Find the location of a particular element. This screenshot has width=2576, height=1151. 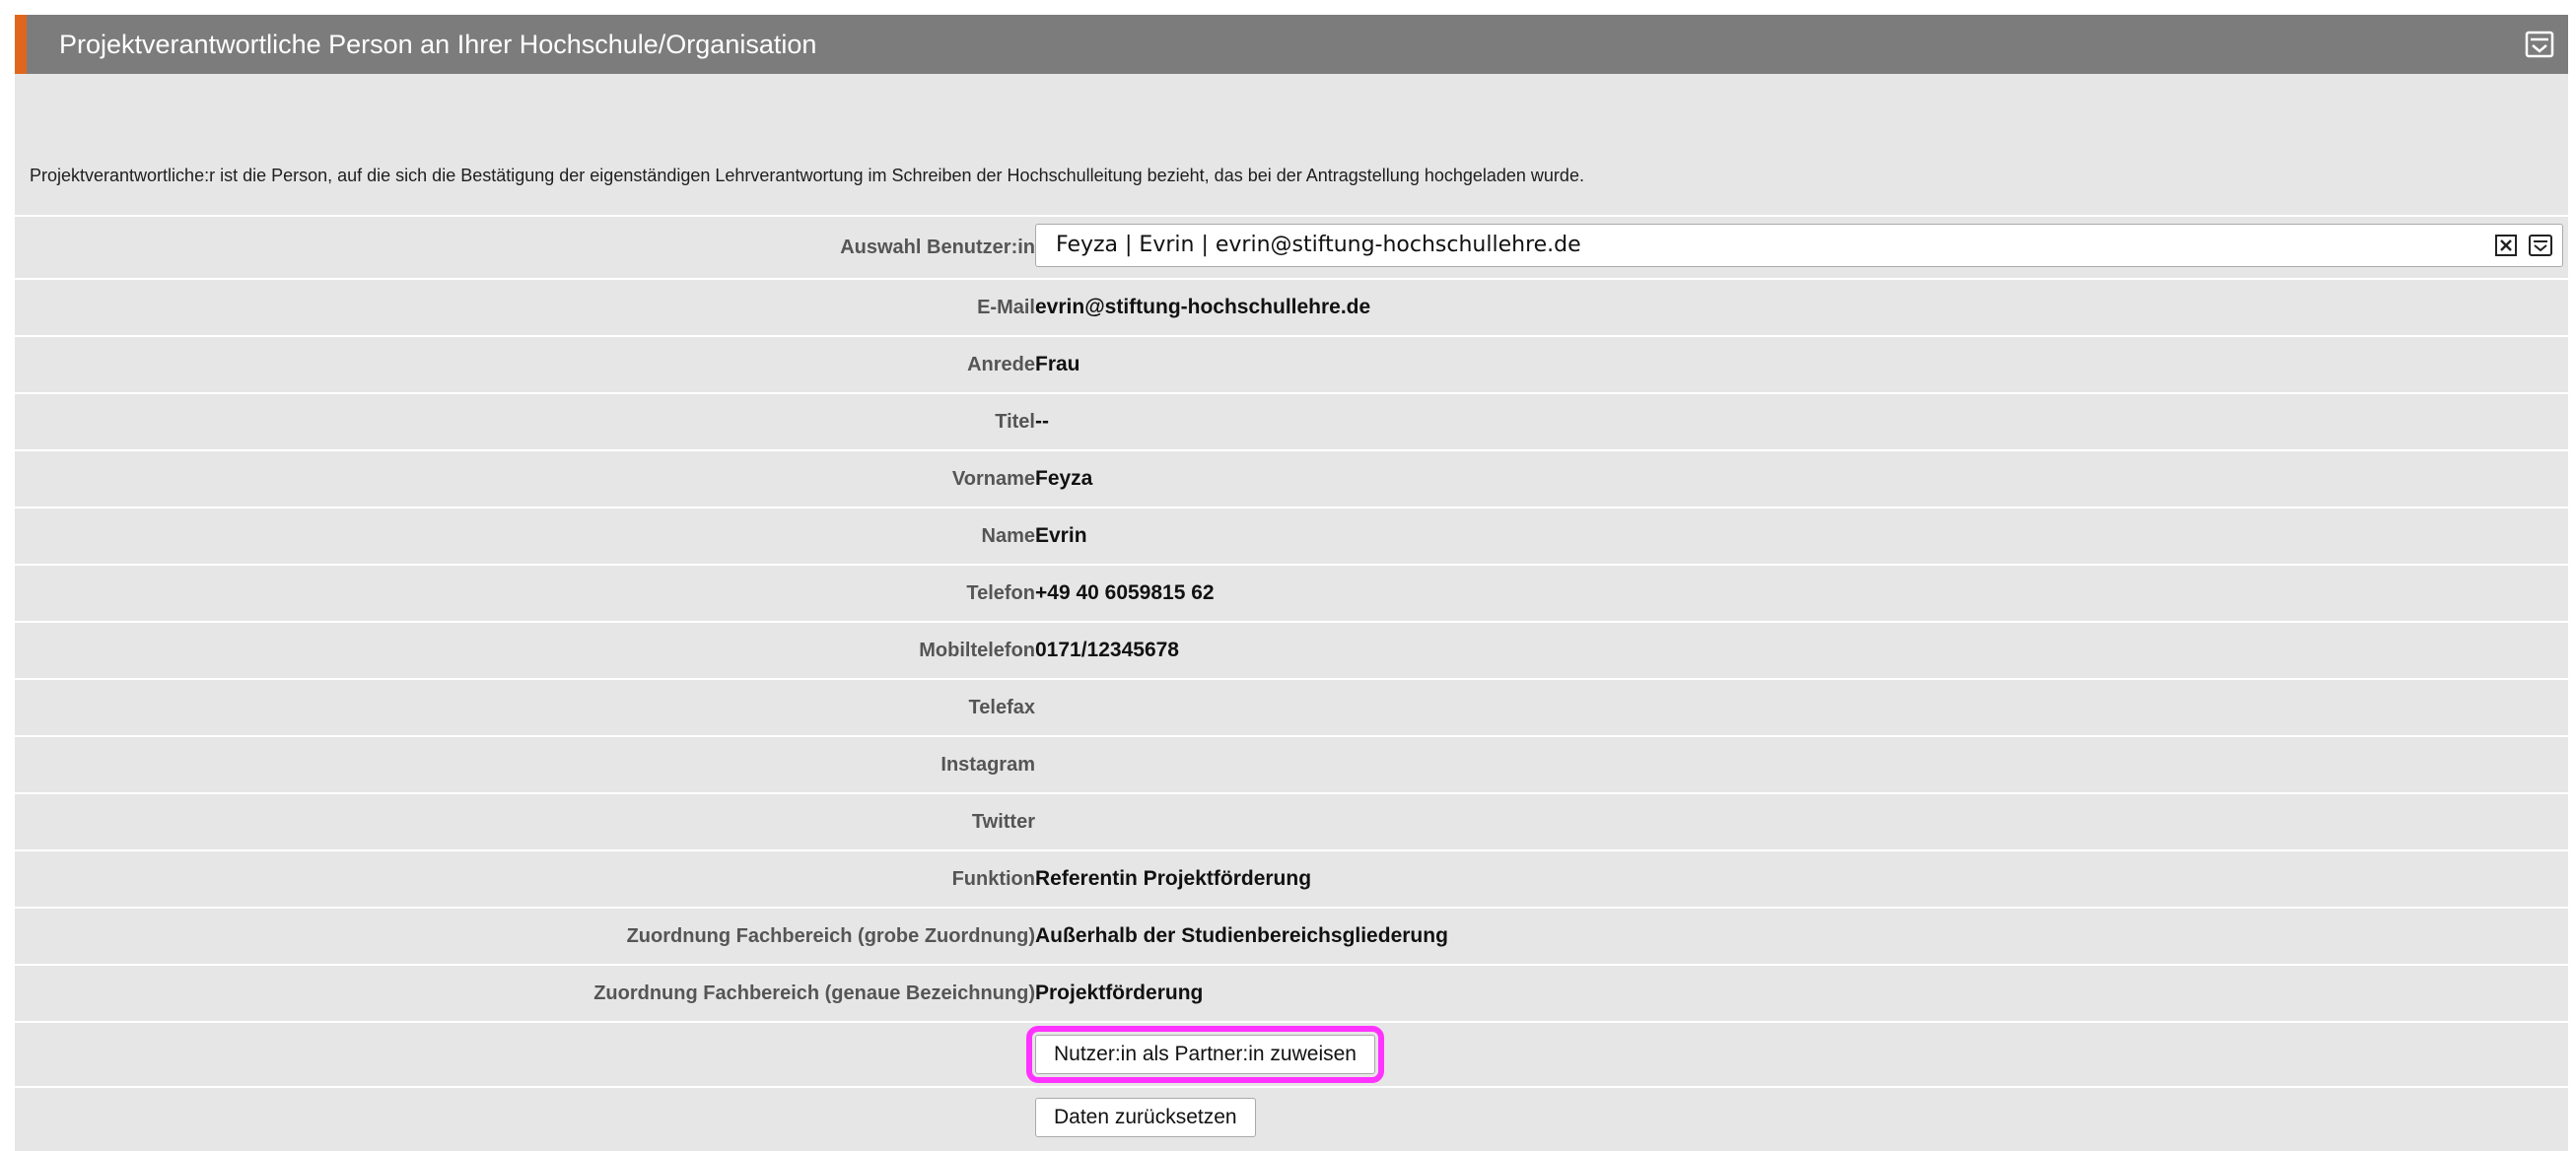

field-label: Vorname is located at coordinates (993, 479).